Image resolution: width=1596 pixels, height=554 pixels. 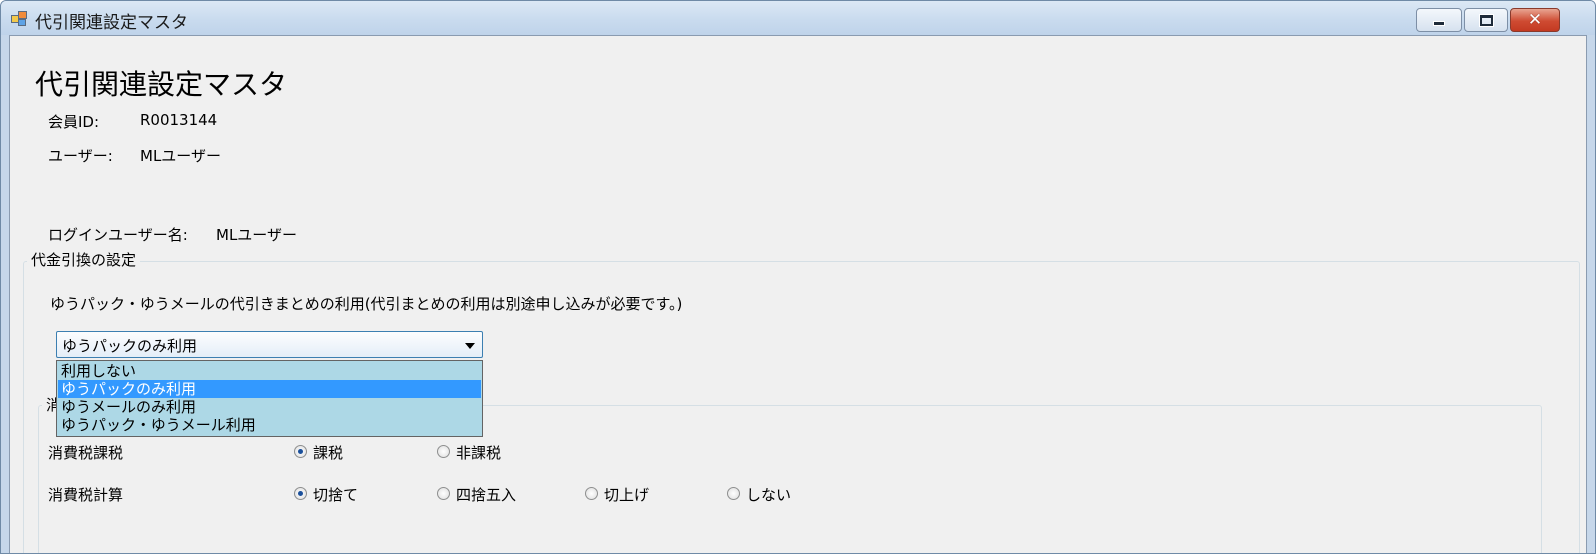 What do you see at coordinates (768, 494) in the screenshot?
I see `no-rounding-radio-label: しない` at bounding box center [768, 494].